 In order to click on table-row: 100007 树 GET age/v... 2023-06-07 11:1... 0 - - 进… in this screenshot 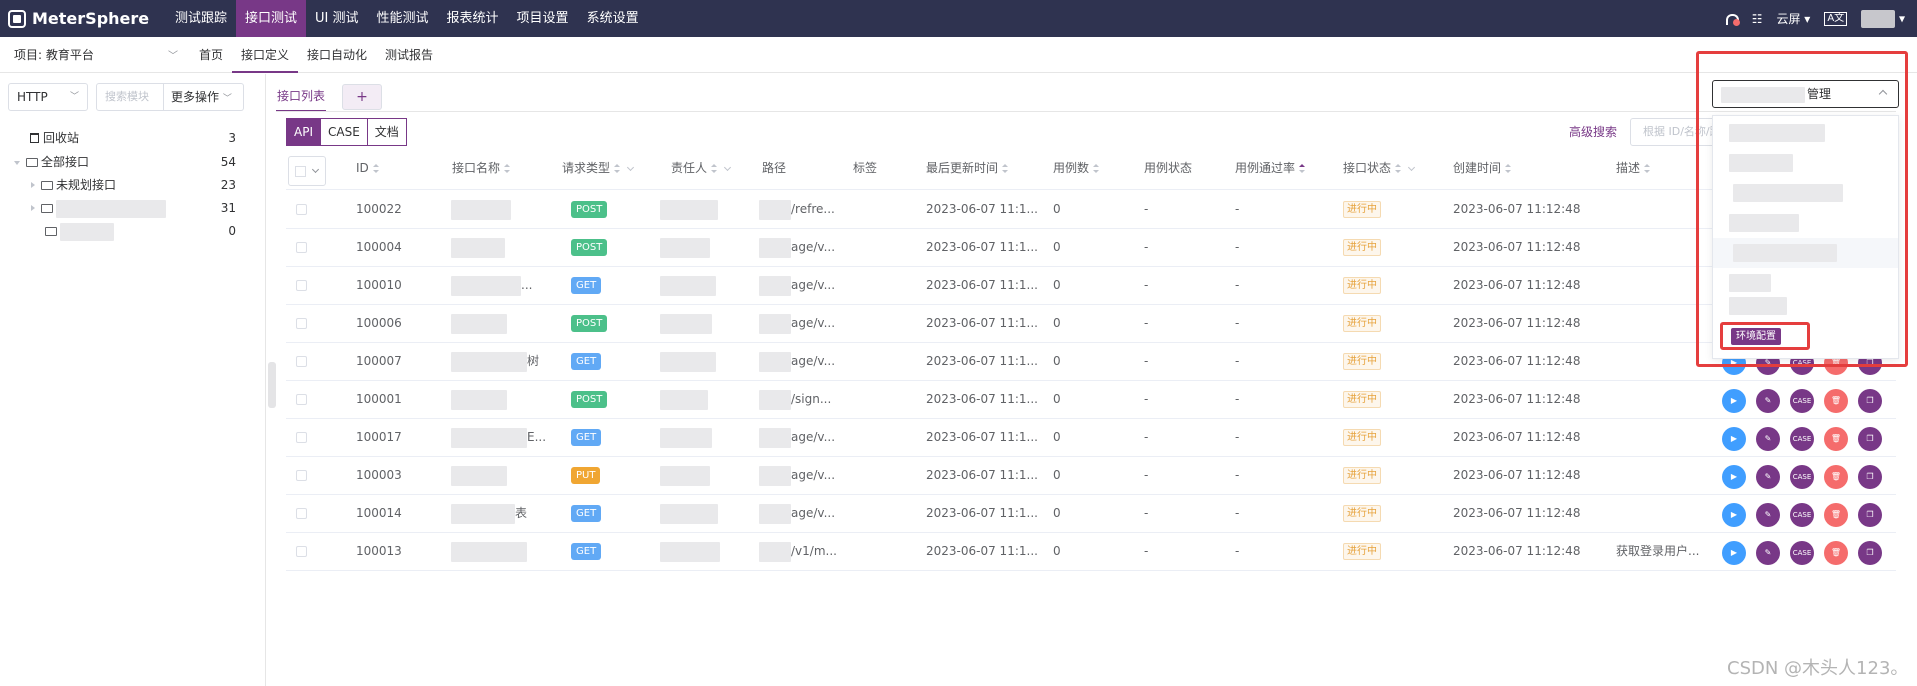, I will do `click(1091, 362)`.